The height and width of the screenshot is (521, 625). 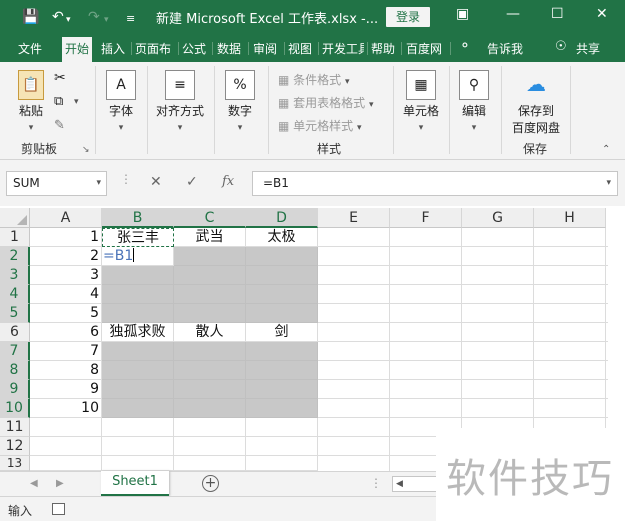 I want to click on select-all-button, so click(x=15, y=218).